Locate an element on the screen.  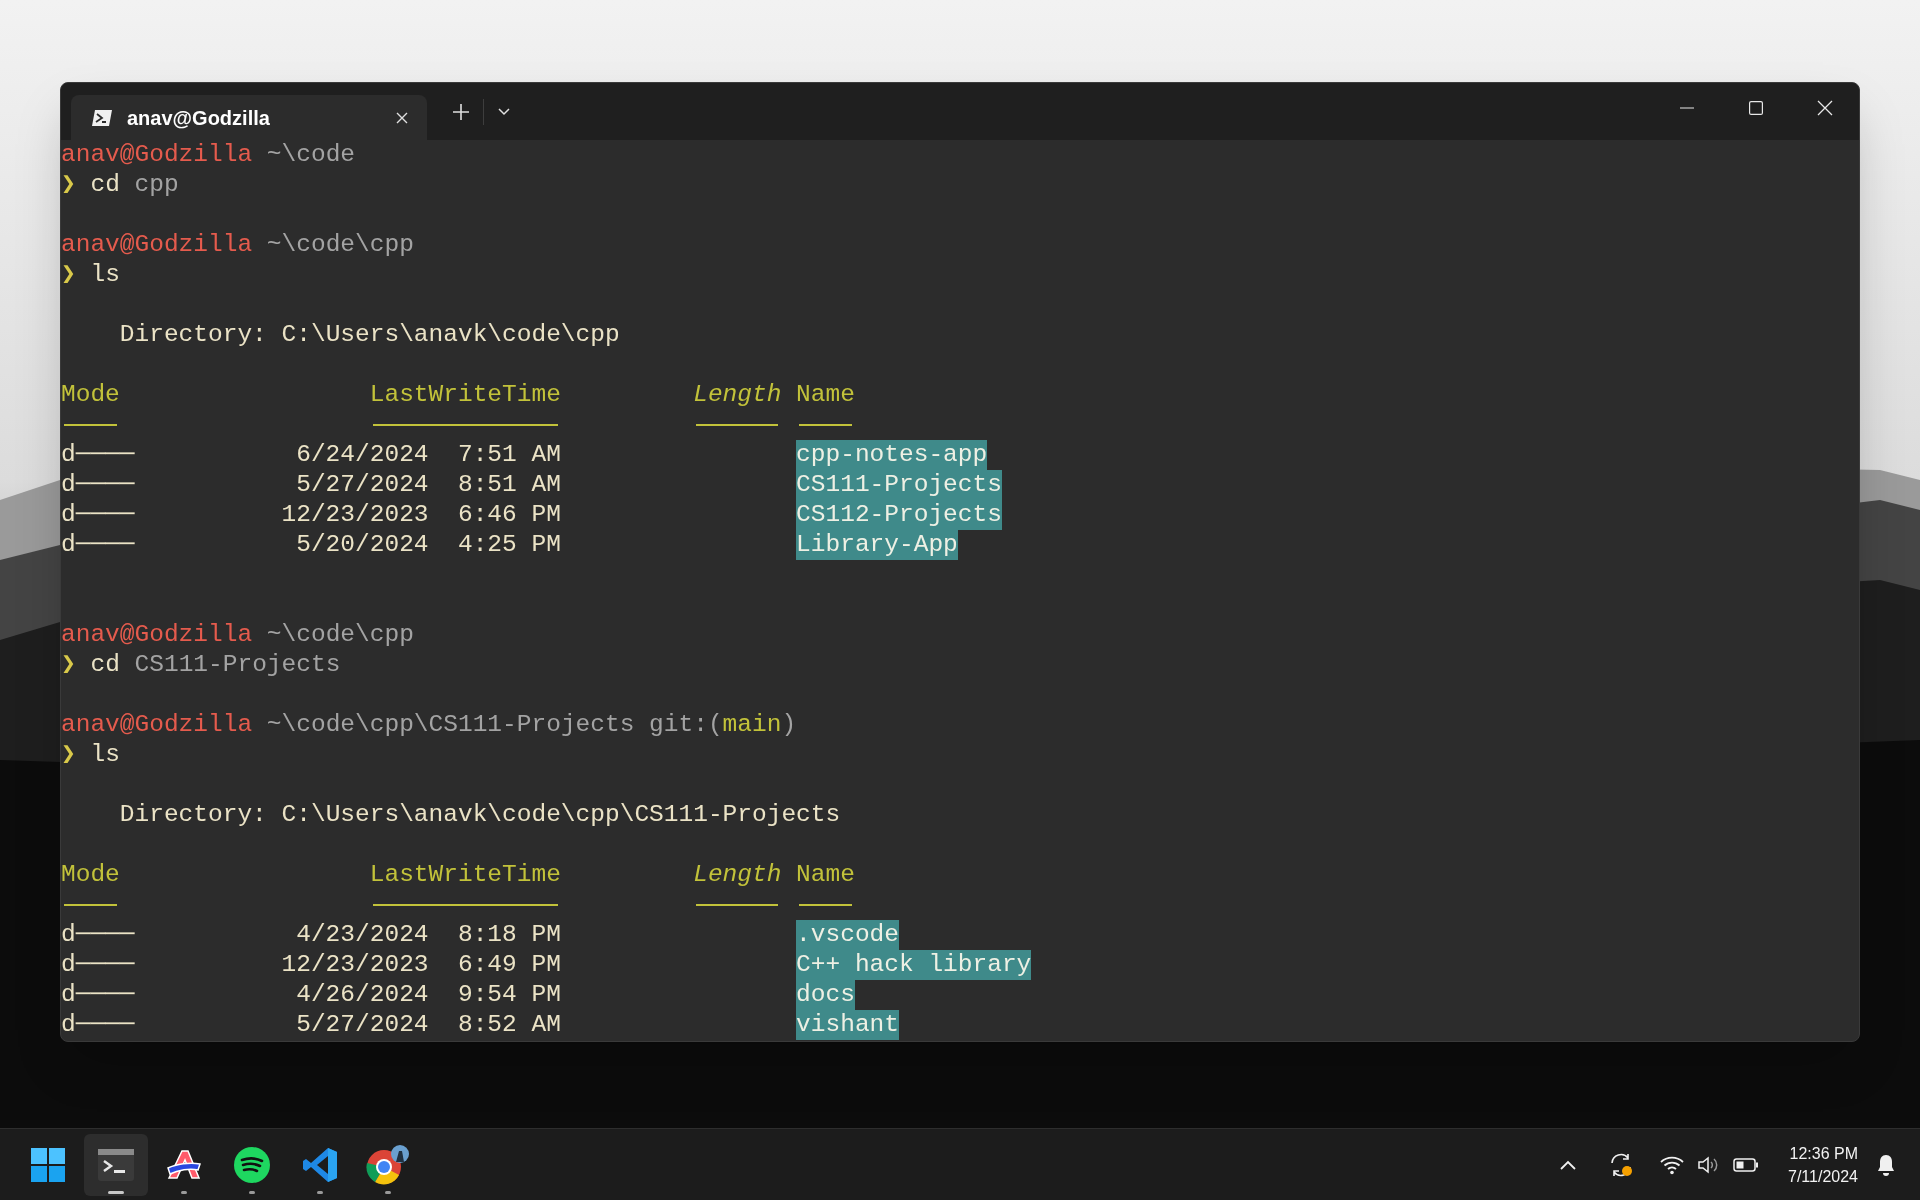
time-text: 6:46 PM is located at coordinates (509, 515).